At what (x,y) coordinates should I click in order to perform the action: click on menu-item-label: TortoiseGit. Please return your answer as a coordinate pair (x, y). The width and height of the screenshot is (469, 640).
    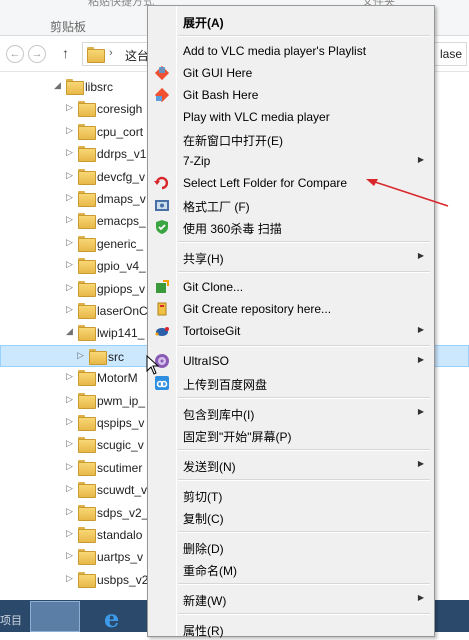
    Looking at the image, I should click on (212, 331).